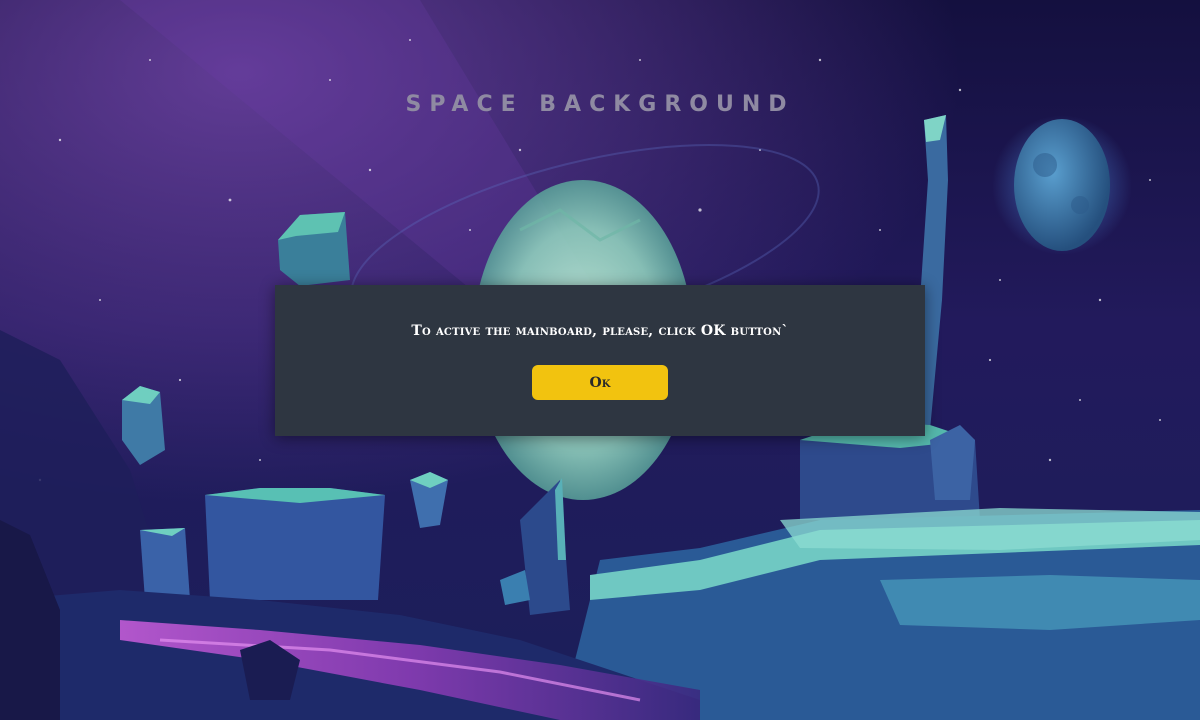  I want to click on ok-button: Ok, so click(600, 382).